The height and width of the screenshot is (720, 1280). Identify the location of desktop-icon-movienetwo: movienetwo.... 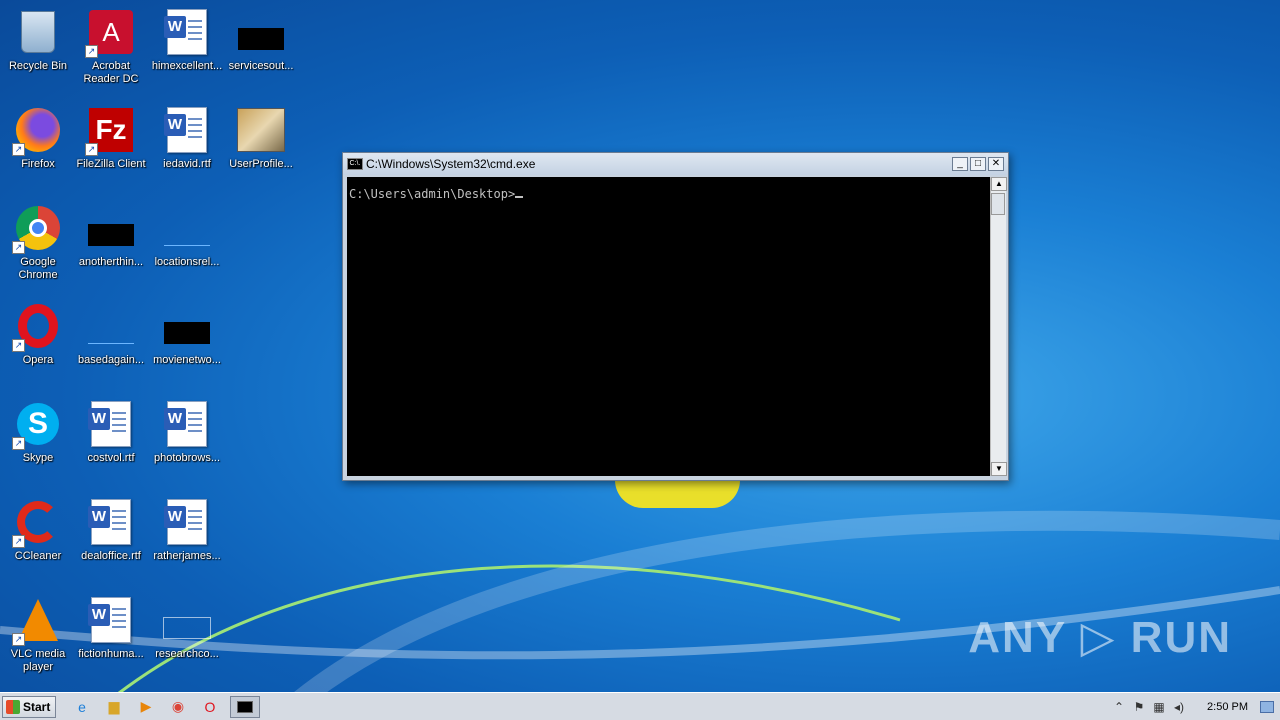
(187, 341).